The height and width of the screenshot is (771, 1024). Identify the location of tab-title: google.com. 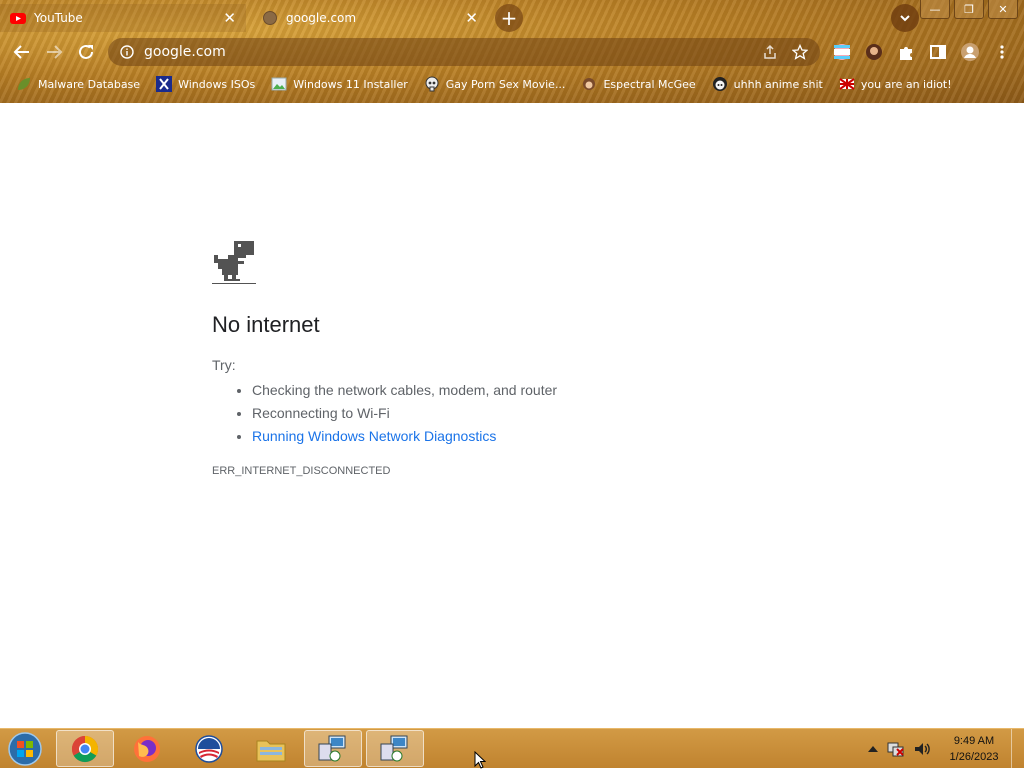
(321, 18).